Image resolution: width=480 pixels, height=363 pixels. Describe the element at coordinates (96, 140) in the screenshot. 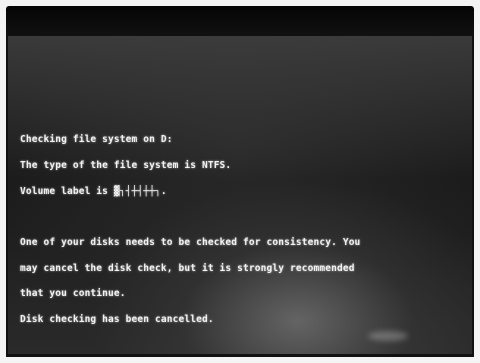

I see `console-line-checking: Checking file system on D:` at that location.